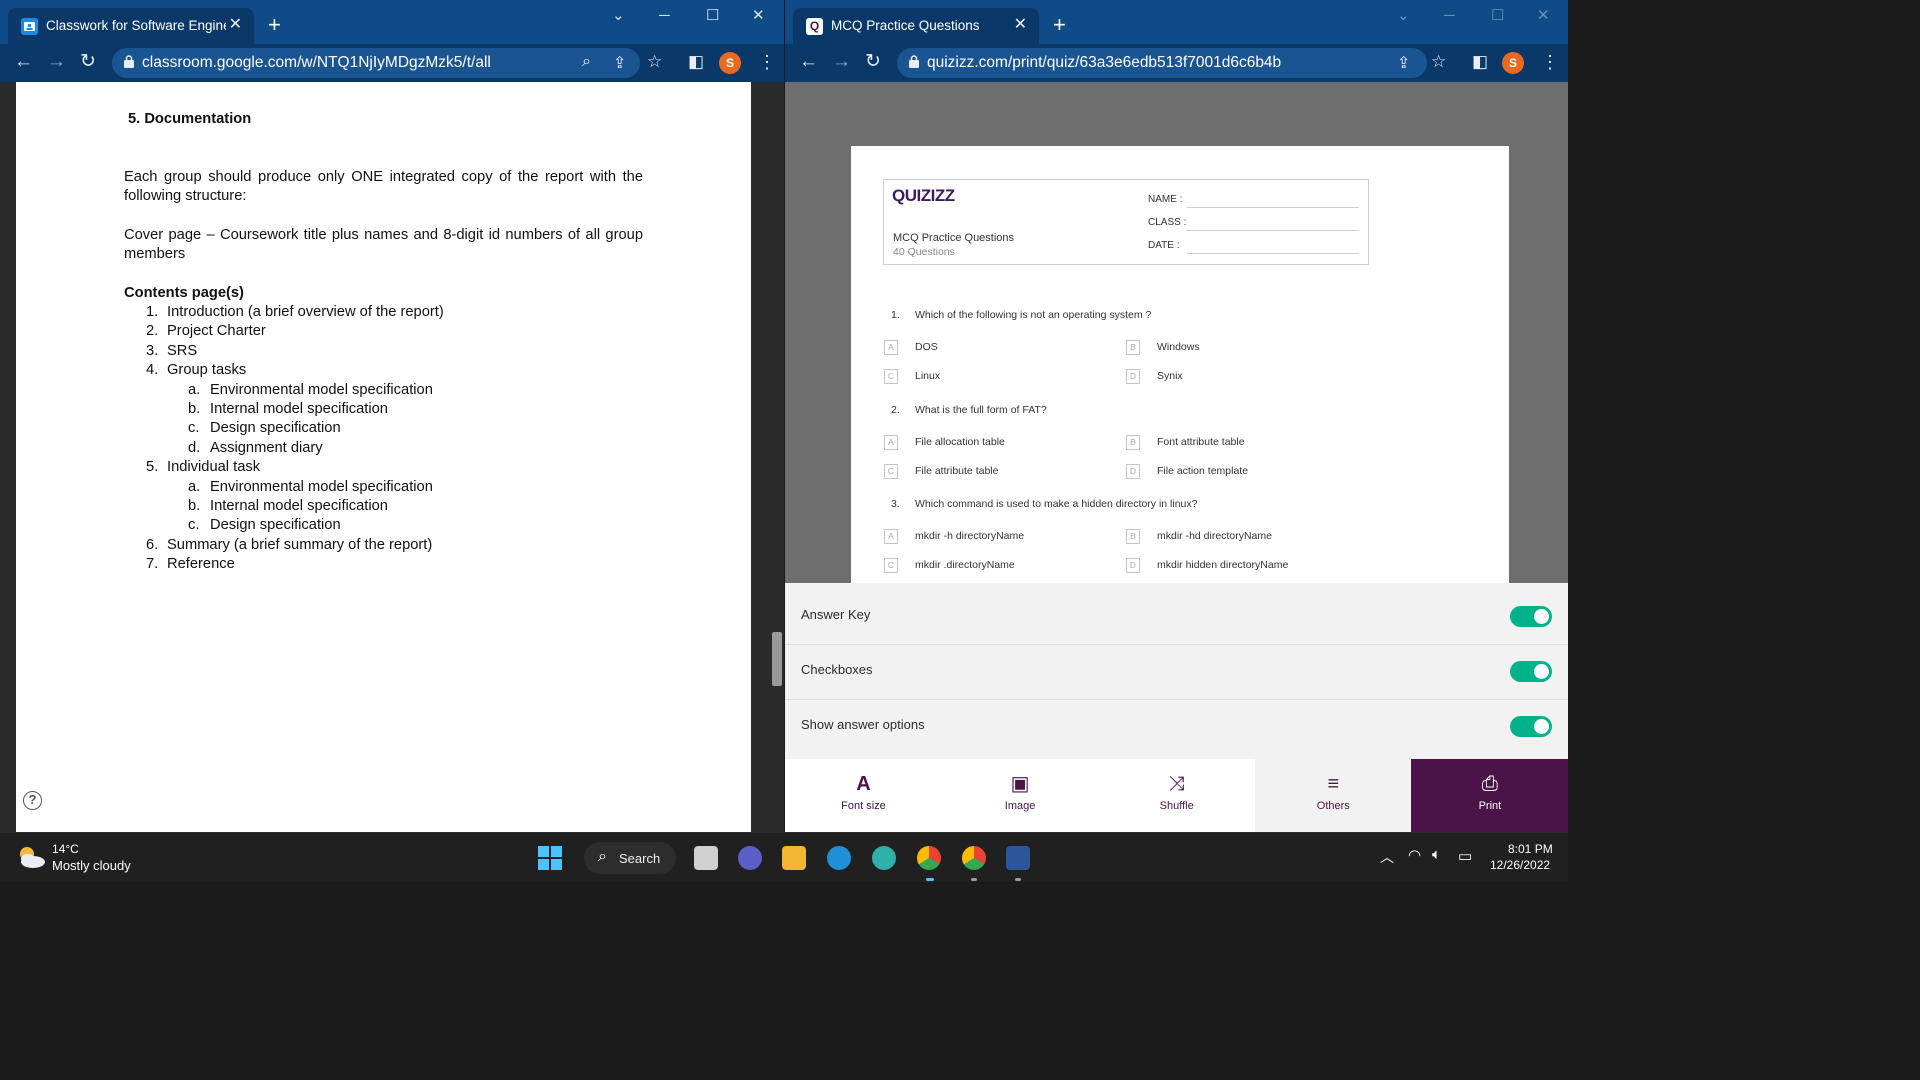 This screenshot has width=1920, height=1080. I want to click on checkboxes-toggle, so click(1531, 671).